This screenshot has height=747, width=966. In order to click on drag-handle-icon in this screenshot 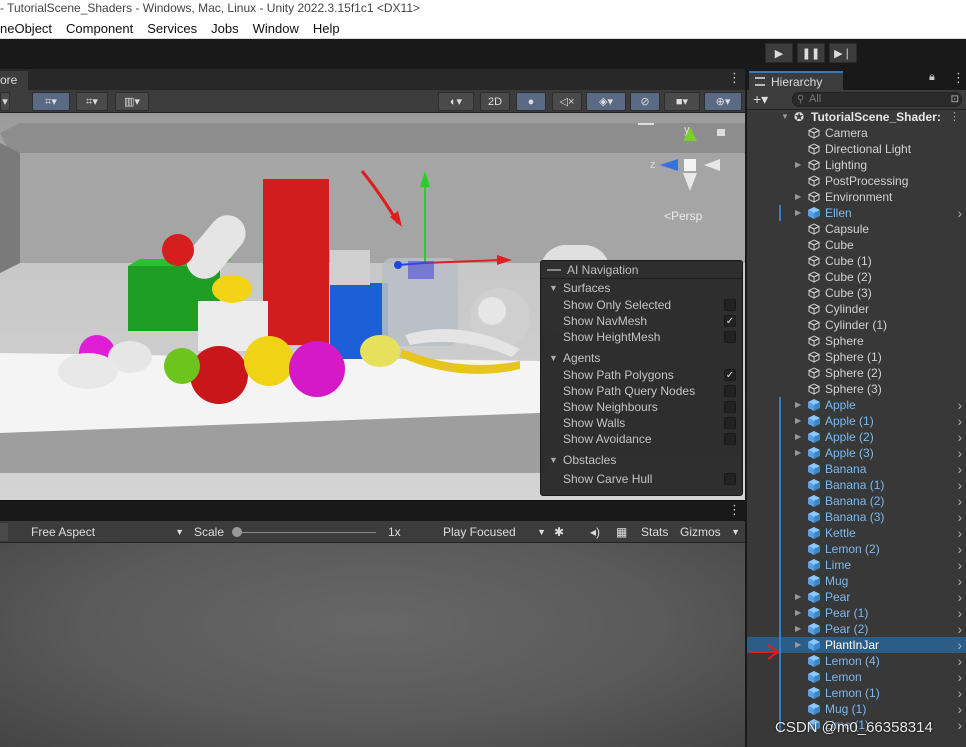, I will do `click(554, 270)`.